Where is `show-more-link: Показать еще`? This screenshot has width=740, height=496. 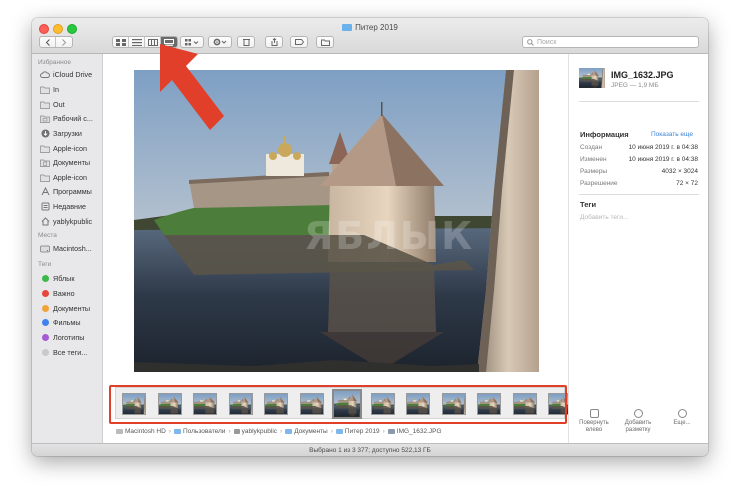 show-more-link: Показать еще is located at coordinates (672, 134).